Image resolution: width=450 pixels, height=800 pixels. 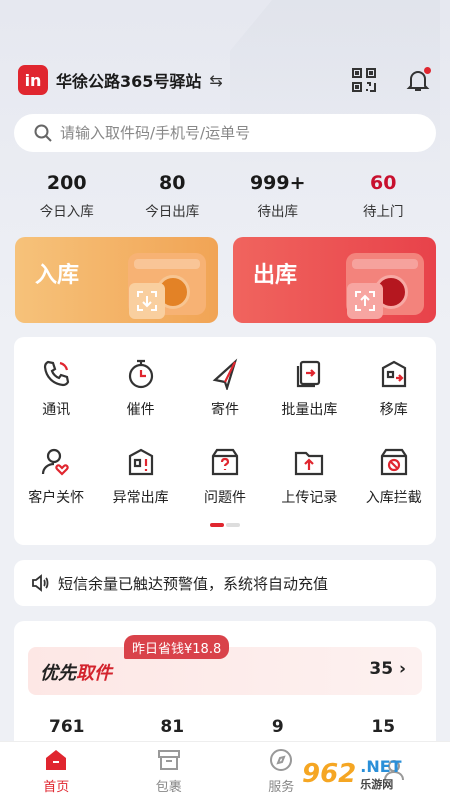 What do you see at coordinates (394, 462) in the screenshot?
I see `intercept-icon` at bounding box center [394, 462].